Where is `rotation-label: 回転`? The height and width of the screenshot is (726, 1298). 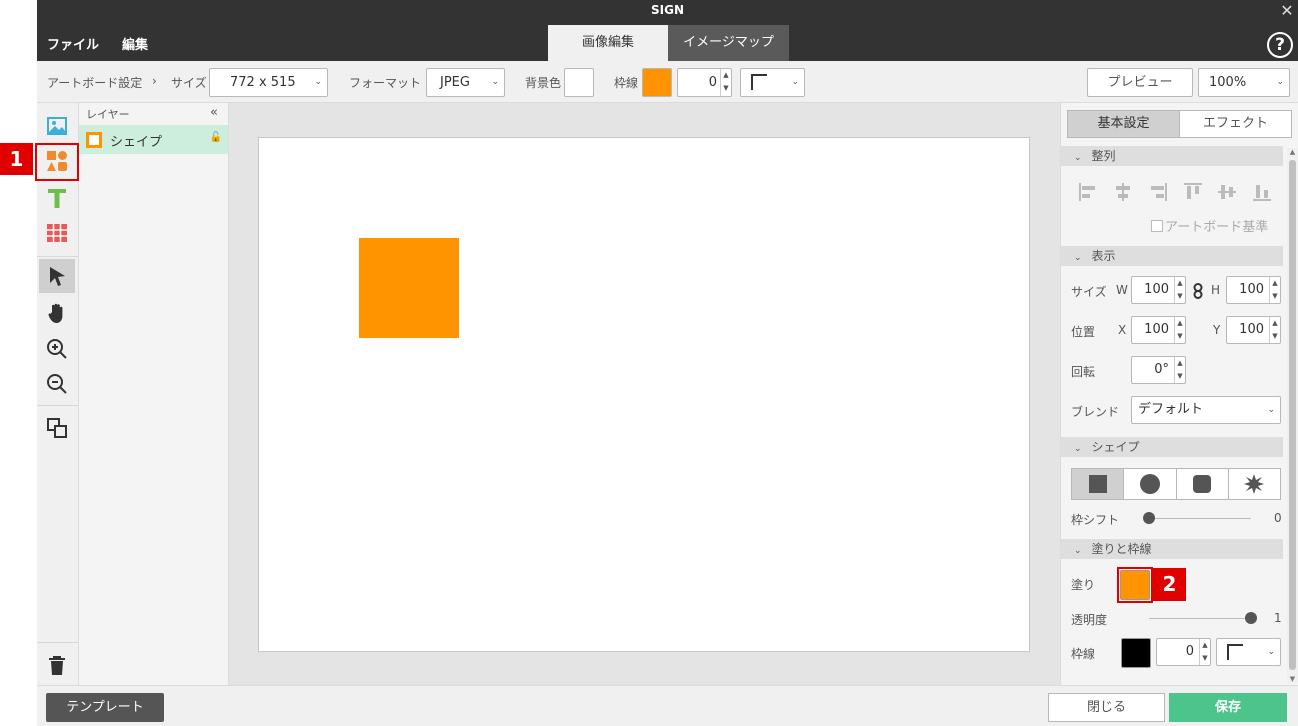
rotation-label: 回転 is located at coordinates (1083, 372).